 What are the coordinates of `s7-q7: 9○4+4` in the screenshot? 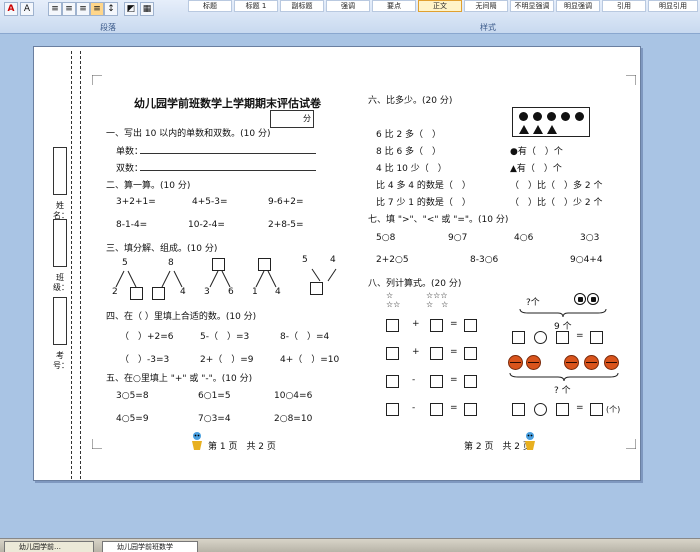 It's located at (586, 260).